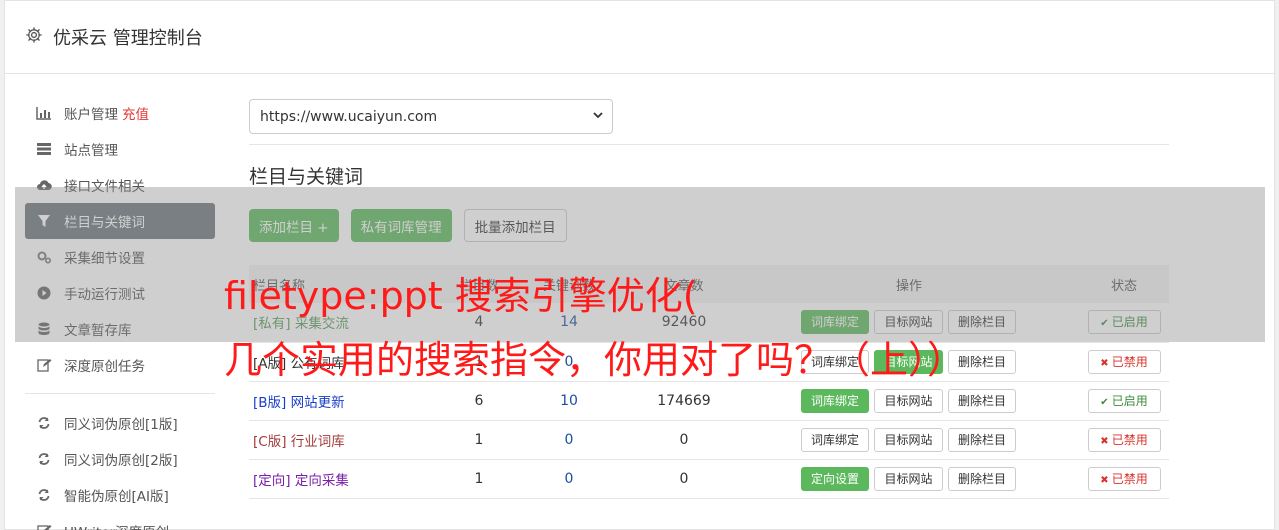 This screenshot has height=530, width=1279. I want to click on sidebar-item-items2-3: UWriter深度原创, so click(120, 521).